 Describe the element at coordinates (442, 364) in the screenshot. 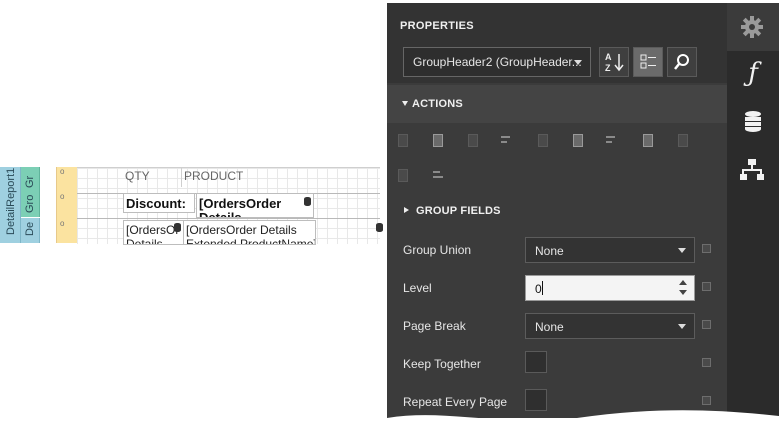

I see `keep-together-label: Keep Together` at that location.